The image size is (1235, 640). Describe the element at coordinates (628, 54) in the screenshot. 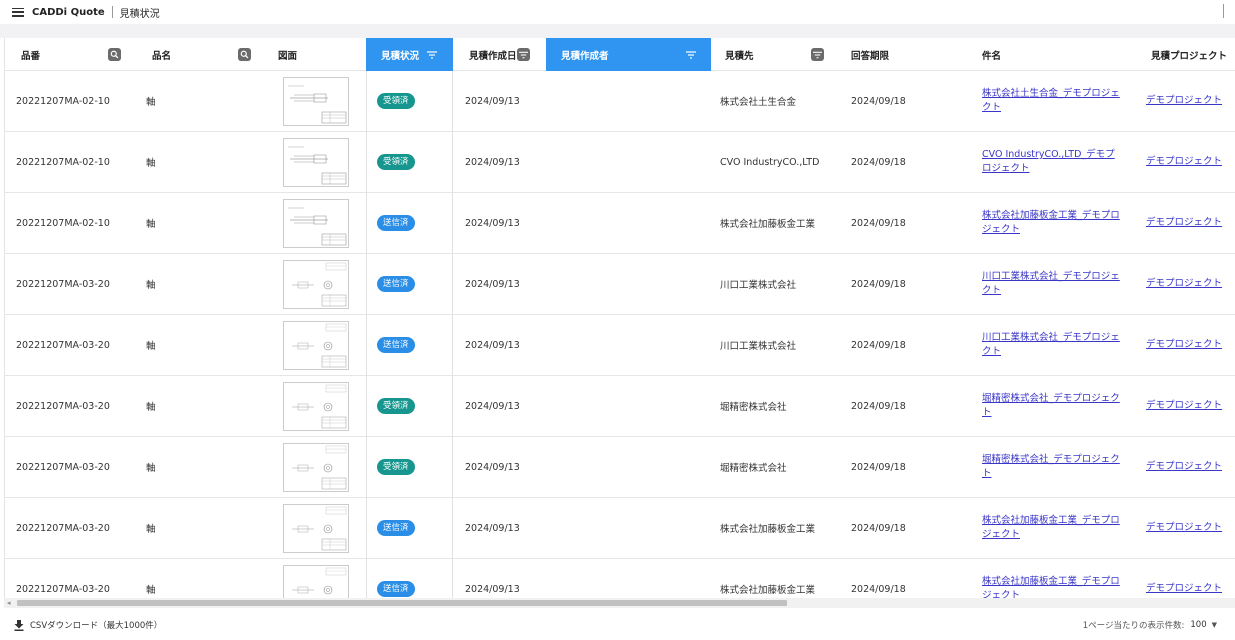

I see `column-header-creator: 見積作成者` at that location.